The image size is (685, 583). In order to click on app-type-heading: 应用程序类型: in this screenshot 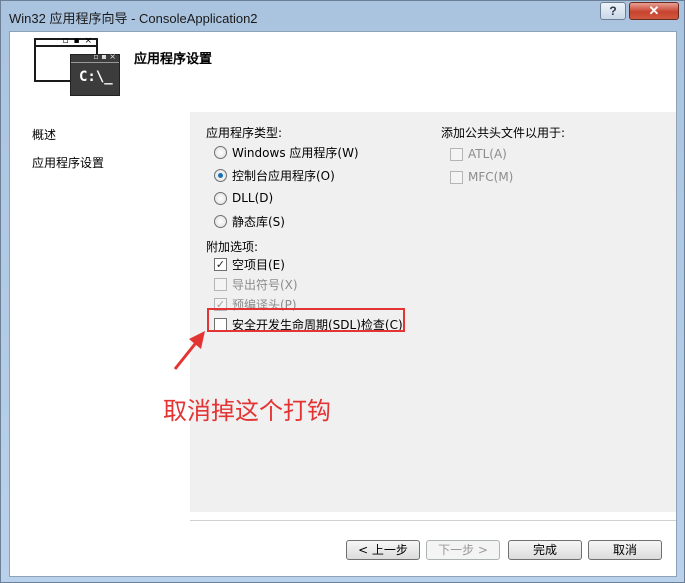, I will do `click(244, 133)`.